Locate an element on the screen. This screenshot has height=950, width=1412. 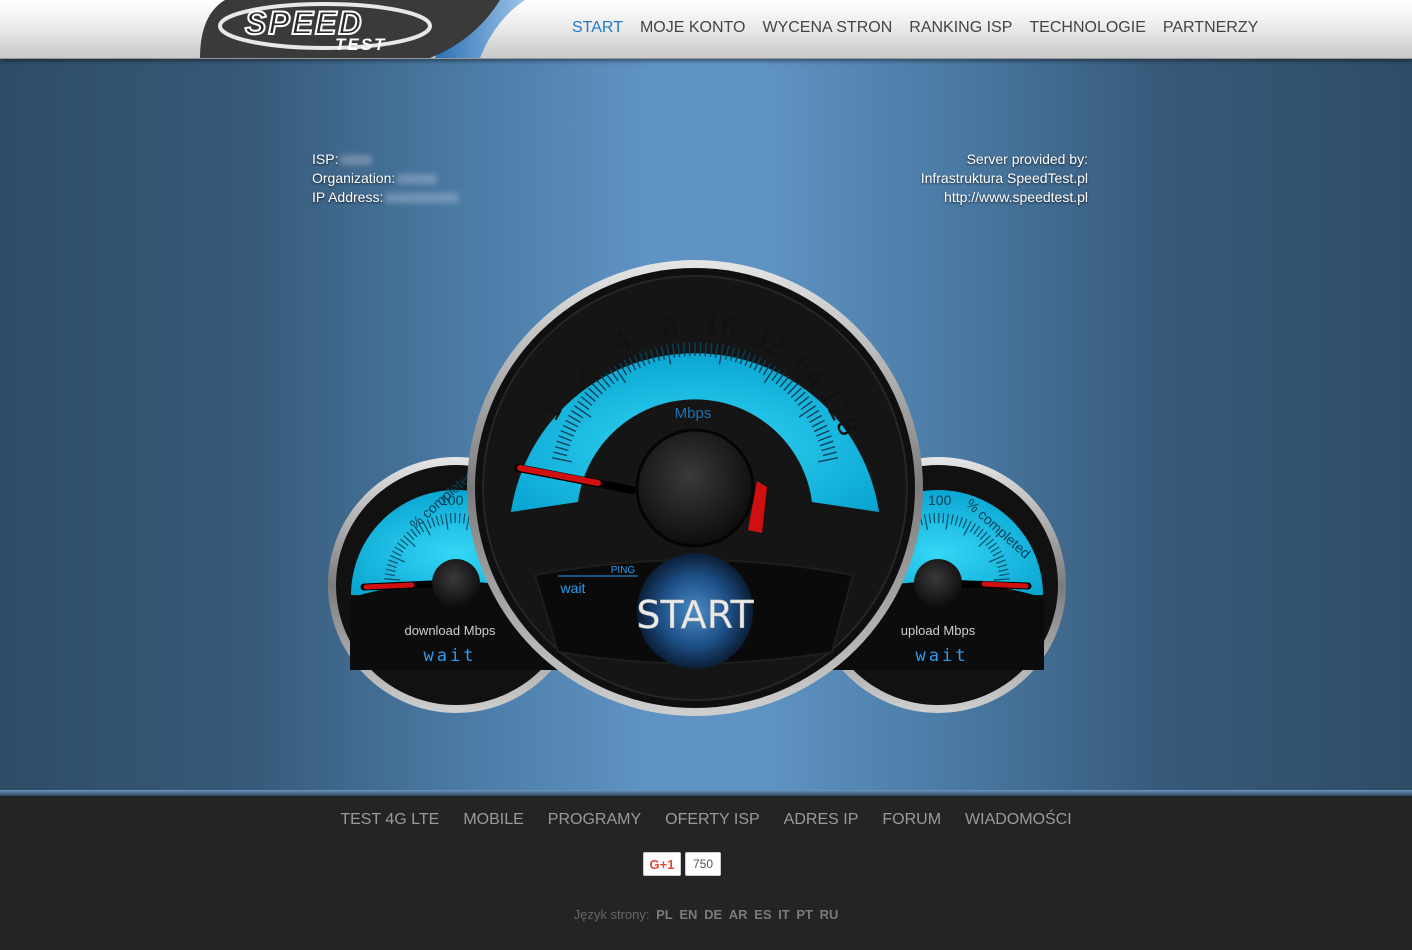
footer-adres-ip: ADRES IP is located at coordinates (821, 820).